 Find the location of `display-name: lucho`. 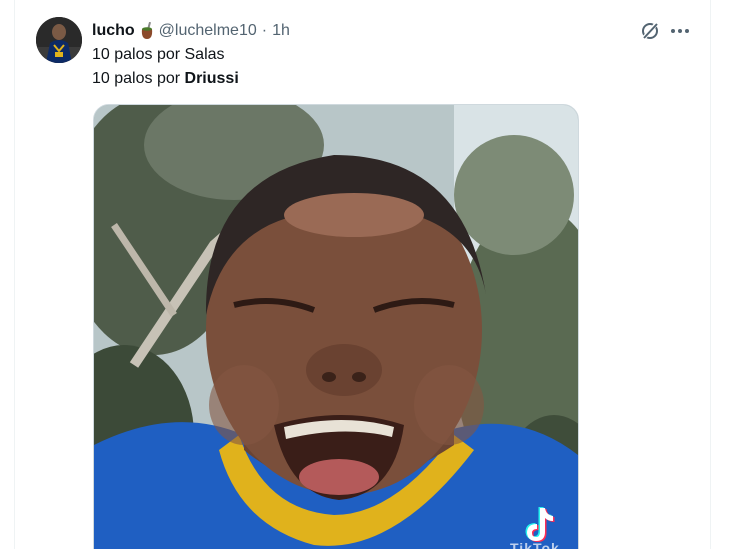

display-name: lucho is located at coordinates (113, 31).